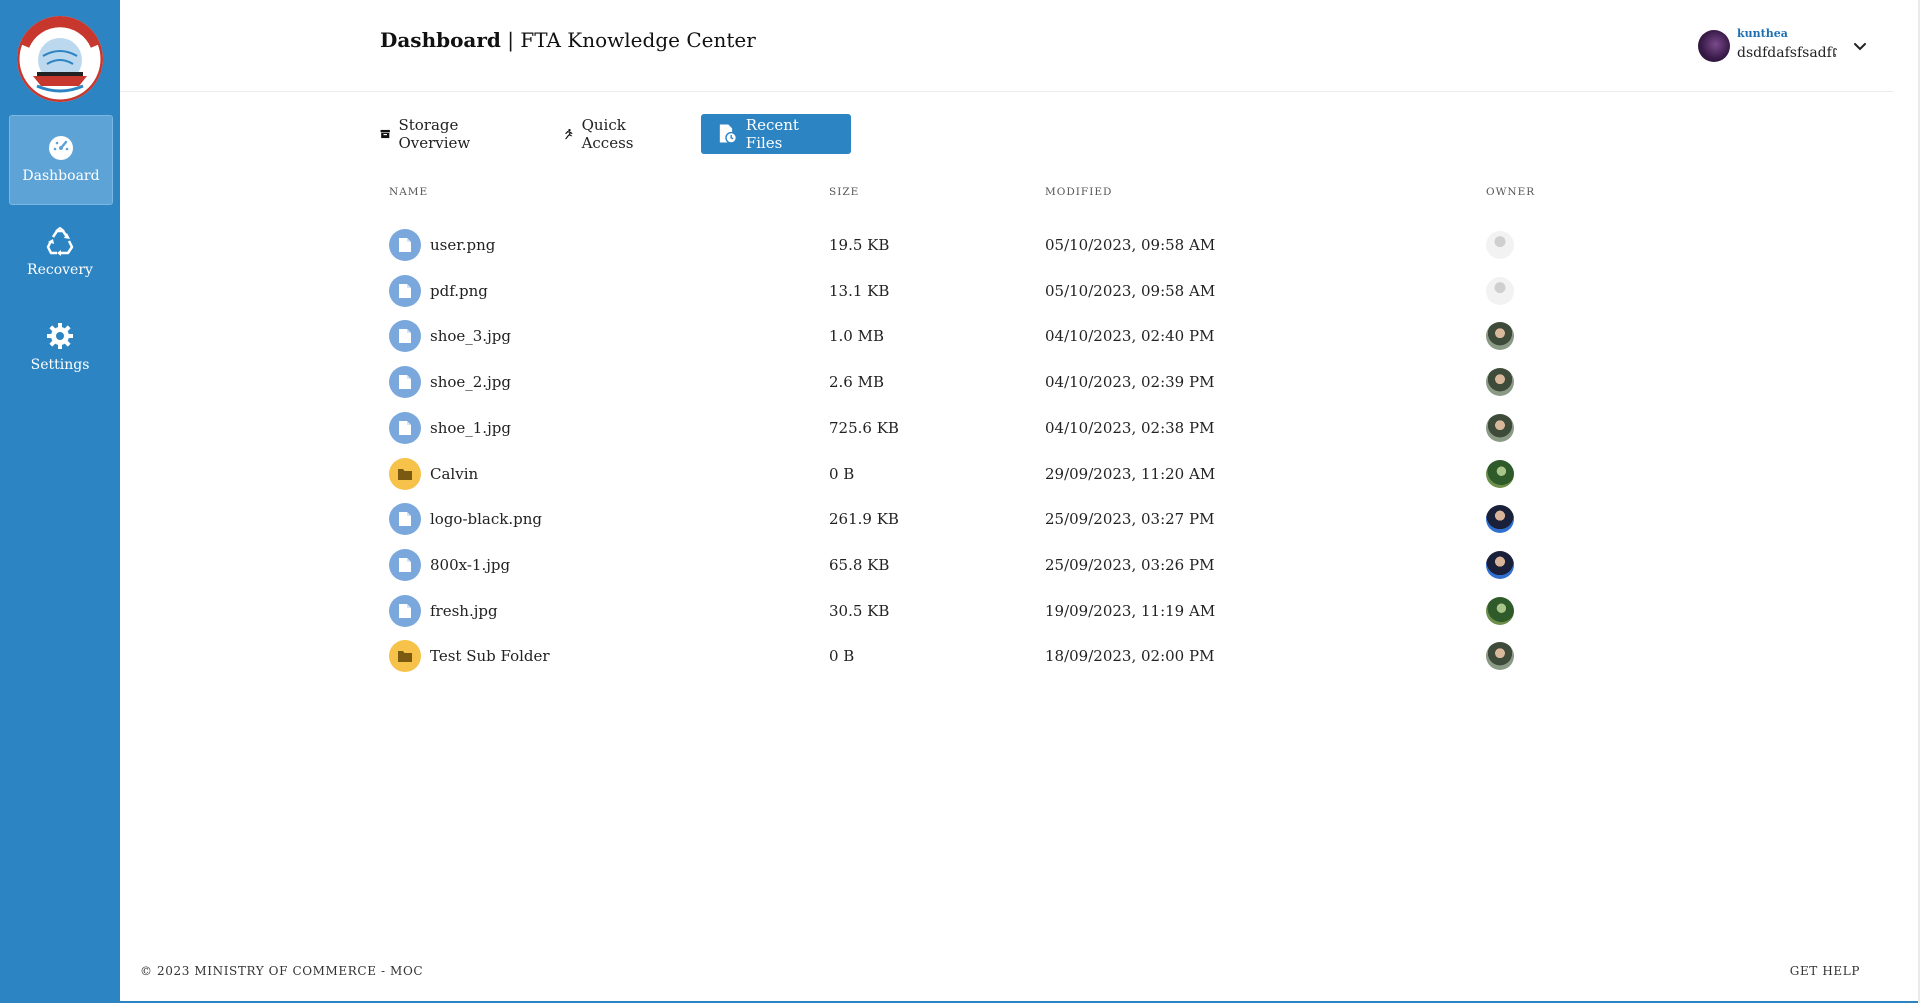 This screenshot has width=1920, height=1003. I want to click on speedometer-icon, so click(61, 148).